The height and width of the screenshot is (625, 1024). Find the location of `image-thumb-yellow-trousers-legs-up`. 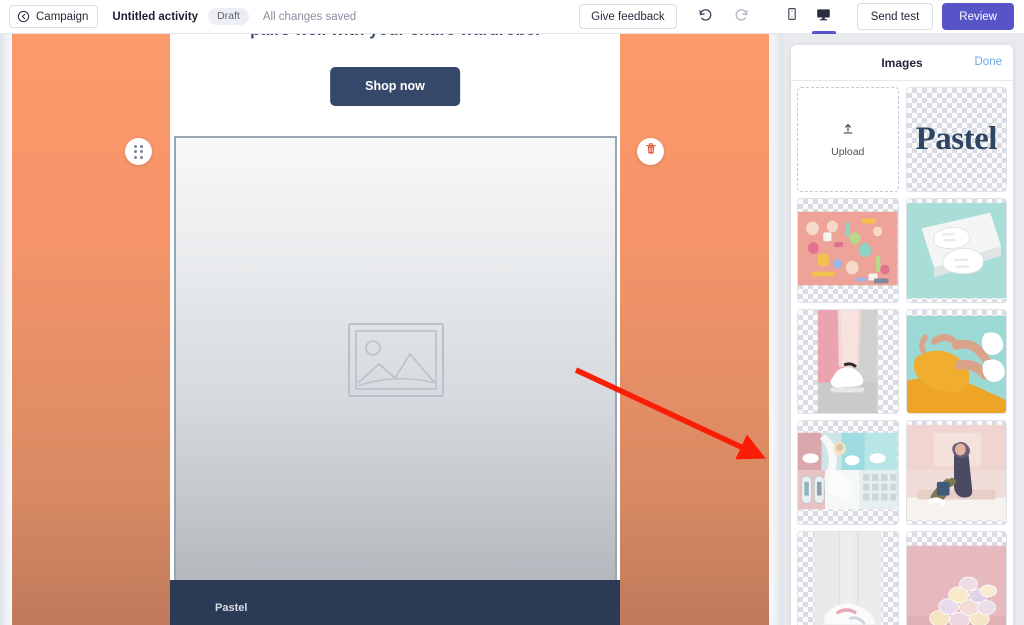

image-thumb-yellow-trousers-legs-up is located at coordinates (956, 361).